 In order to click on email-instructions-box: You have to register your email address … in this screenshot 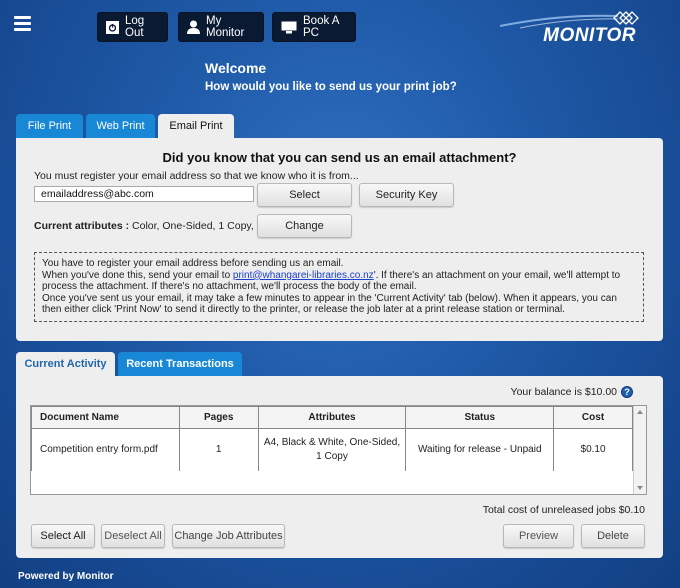, I will do `click(339, 287)`.